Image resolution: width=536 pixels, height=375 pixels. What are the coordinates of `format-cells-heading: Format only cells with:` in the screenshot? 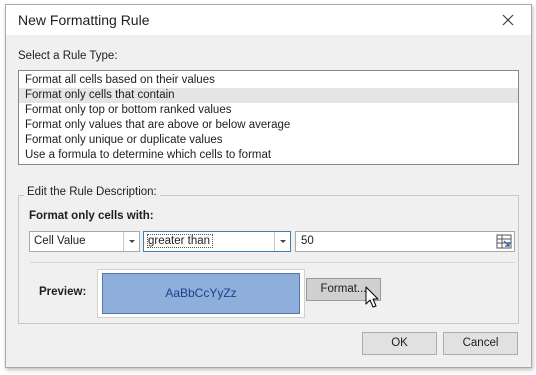 It's located at (91, 216).